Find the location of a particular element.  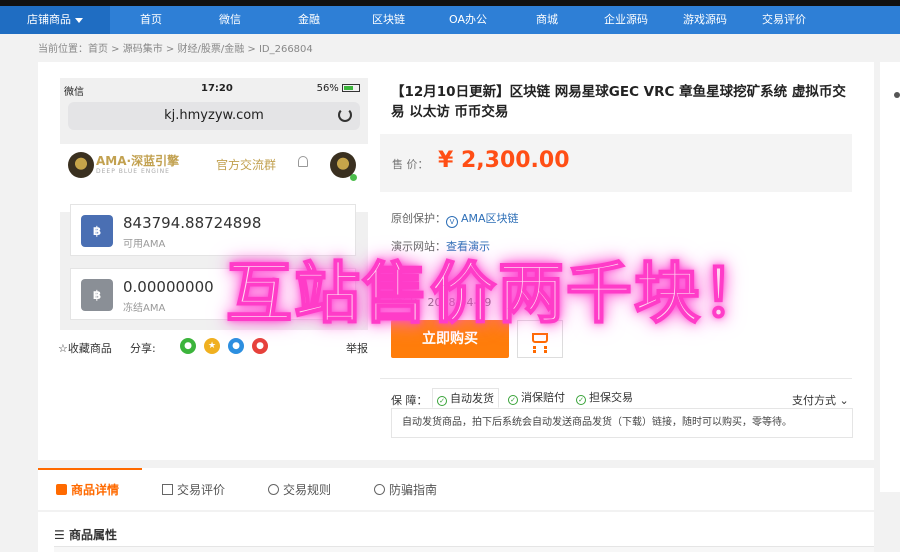

right-side-panel is located at coordinates (890, 277).